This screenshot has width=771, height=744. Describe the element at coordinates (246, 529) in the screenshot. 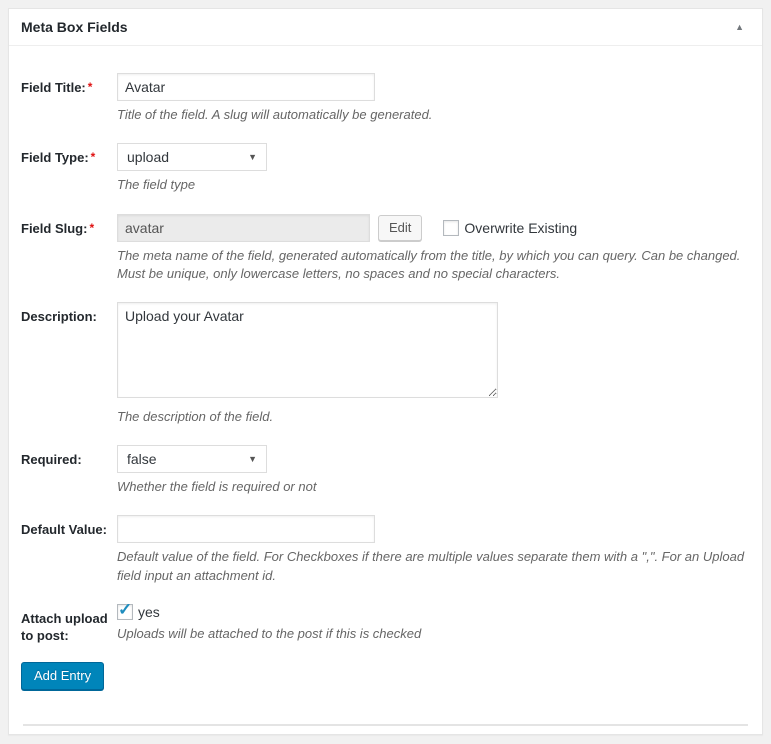

I see `default-value-input` at that location.